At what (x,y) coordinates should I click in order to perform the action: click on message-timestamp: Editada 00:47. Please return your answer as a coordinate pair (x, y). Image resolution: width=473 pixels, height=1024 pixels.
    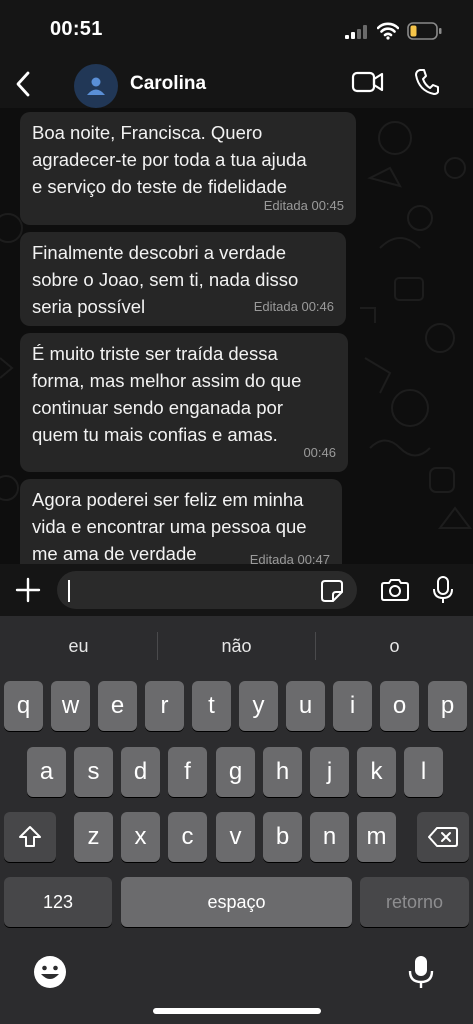
    Looking at the image, I should click on (289, 558).